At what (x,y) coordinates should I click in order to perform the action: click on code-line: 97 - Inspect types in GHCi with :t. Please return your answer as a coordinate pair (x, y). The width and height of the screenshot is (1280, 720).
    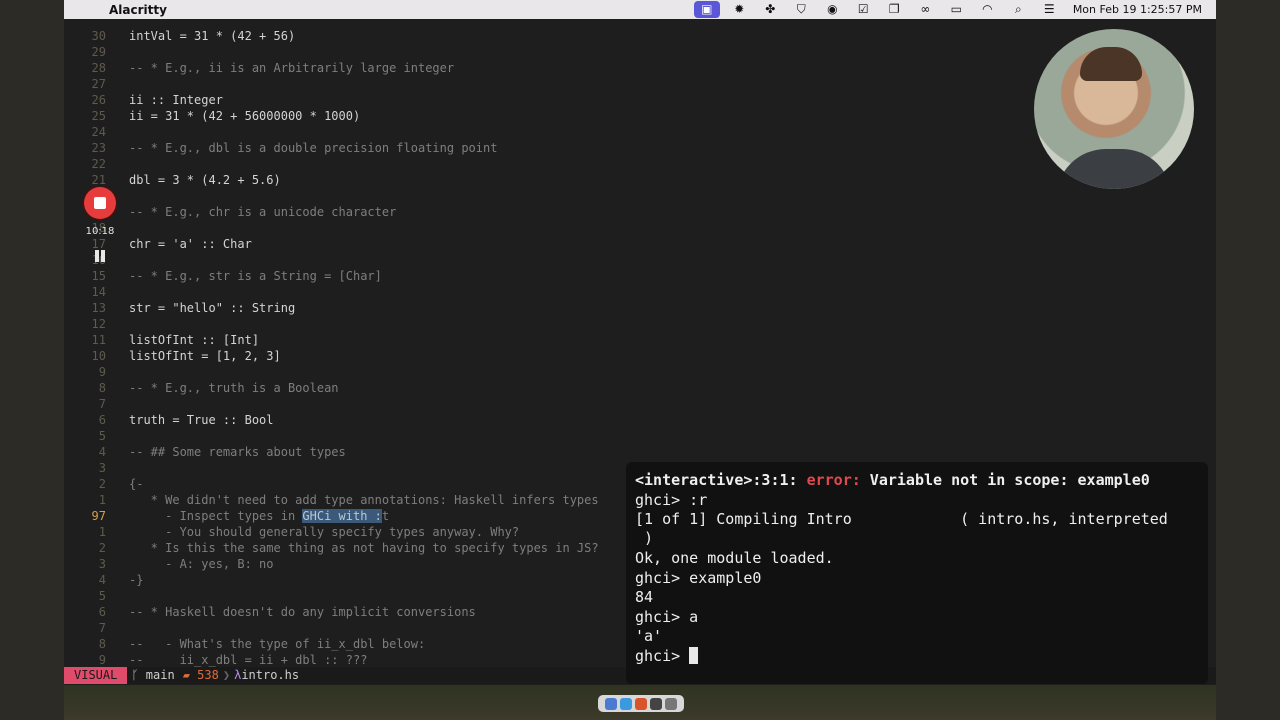
    Looking at the image, I should click on (226, 516).